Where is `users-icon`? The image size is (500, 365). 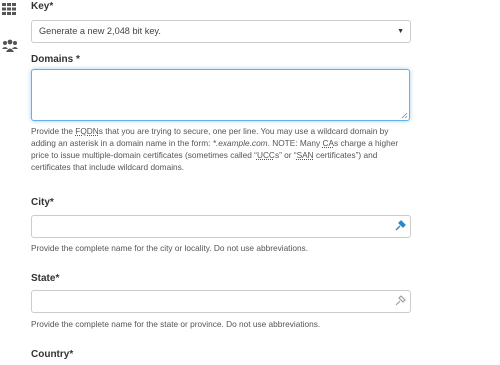
users-icon is located at coordinates (10, 46).